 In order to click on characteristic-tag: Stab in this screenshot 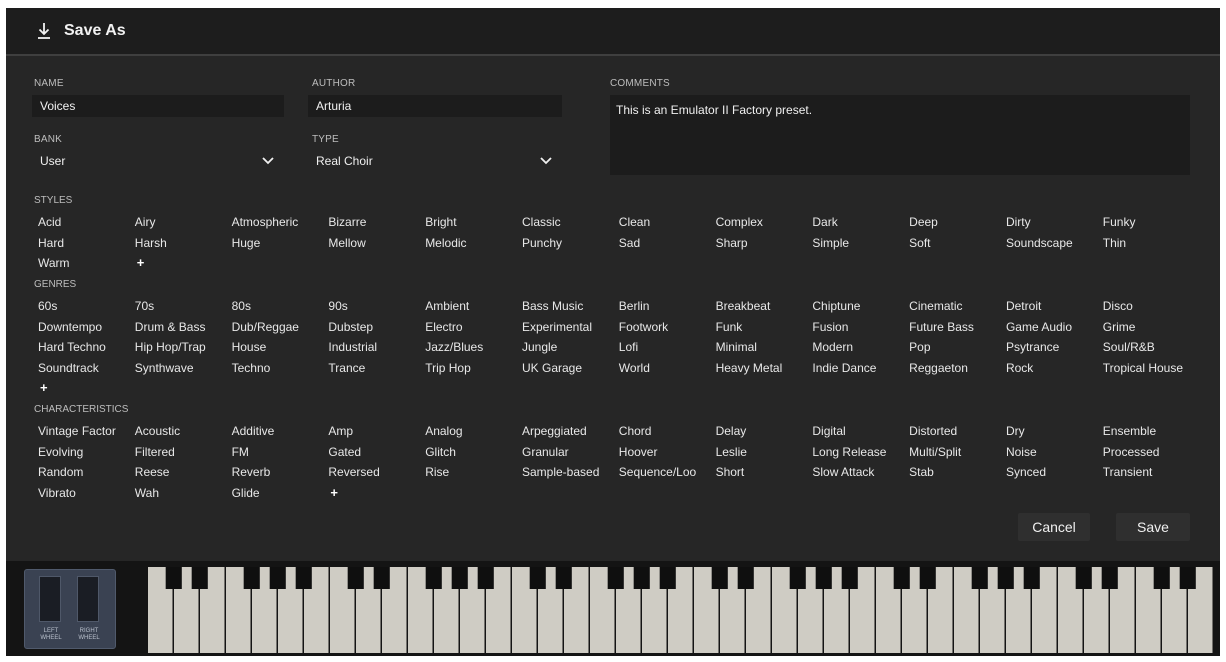, I will do `click(953, 472)`.